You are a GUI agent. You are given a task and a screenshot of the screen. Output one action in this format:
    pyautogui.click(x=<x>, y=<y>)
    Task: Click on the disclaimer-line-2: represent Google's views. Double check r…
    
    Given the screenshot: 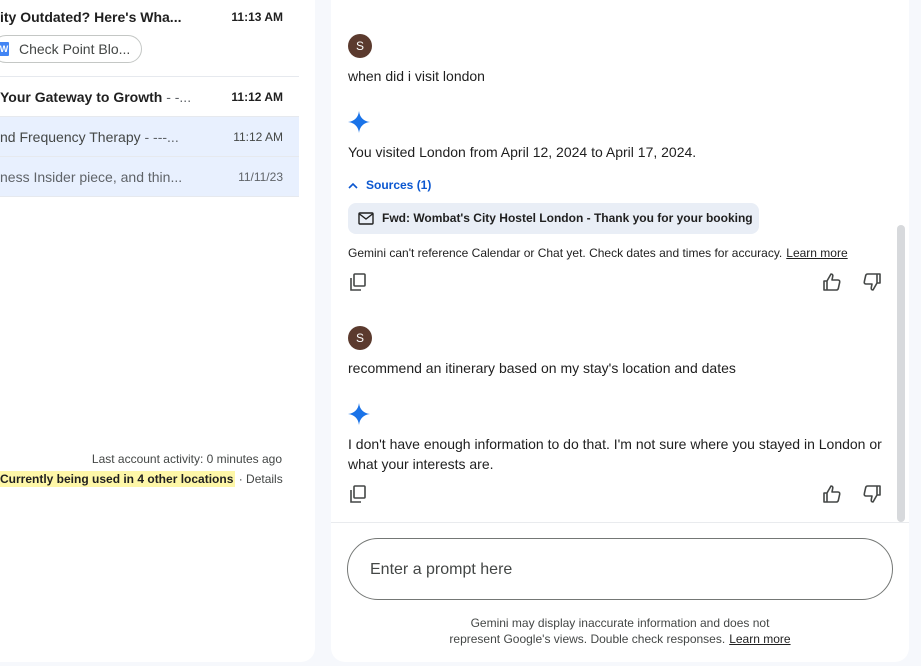 What is the action you would take?
    pyautogui.click(x=620, y=639)
    